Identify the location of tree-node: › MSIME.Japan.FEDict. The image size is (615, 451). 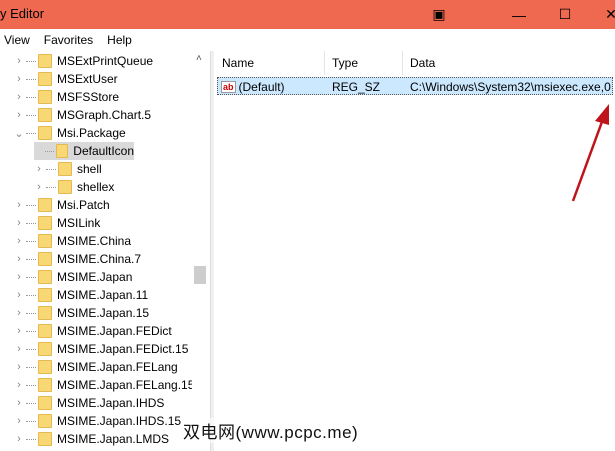
(93, 331).